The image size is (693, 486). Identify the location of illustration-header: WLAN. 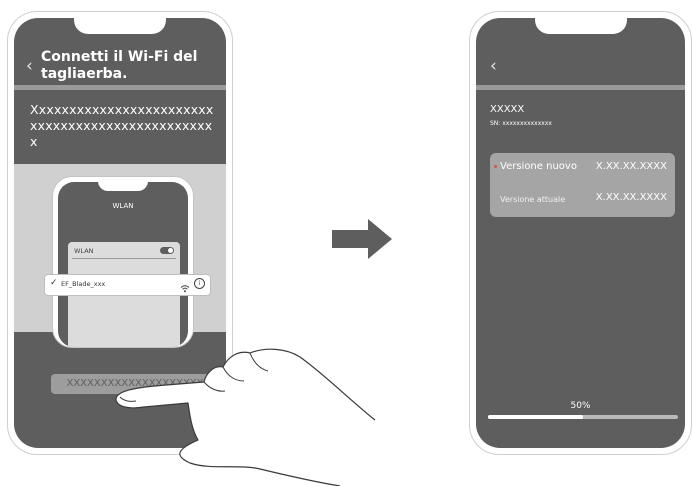
(123, 206).